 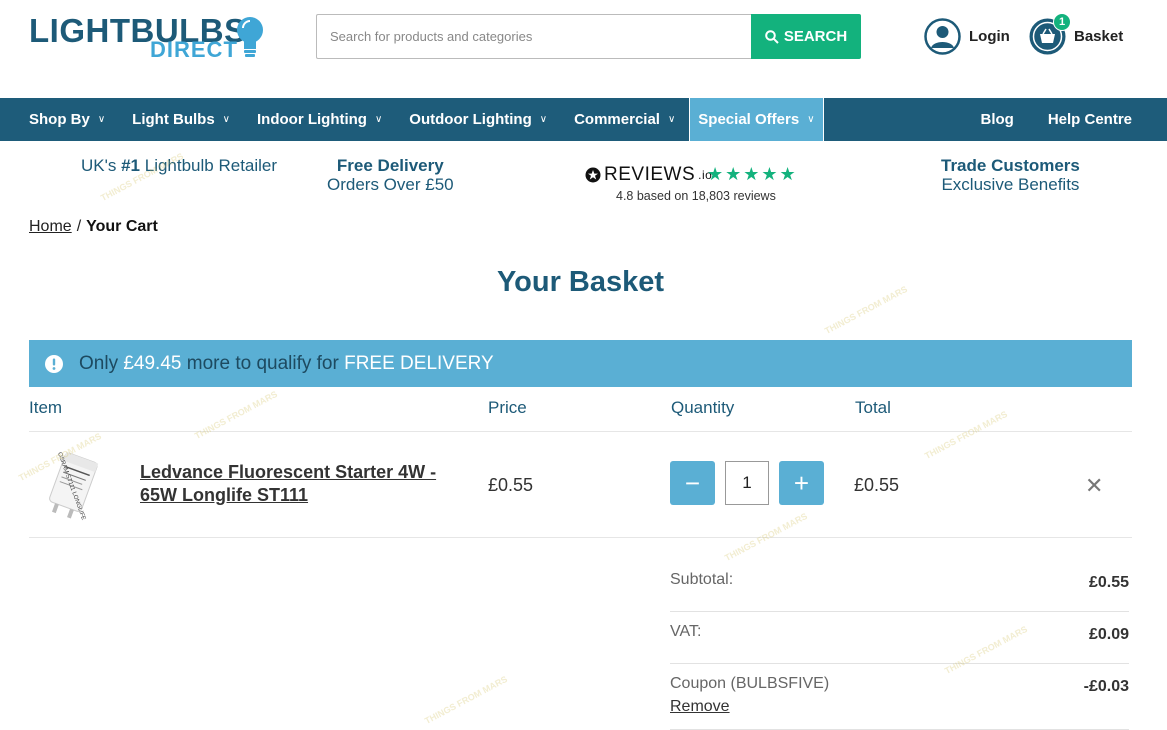 What do you see at coordinates (263, 363) in the screenshot?
I see `notice-mid: more to qualify for` at bounding box center [263, 363].